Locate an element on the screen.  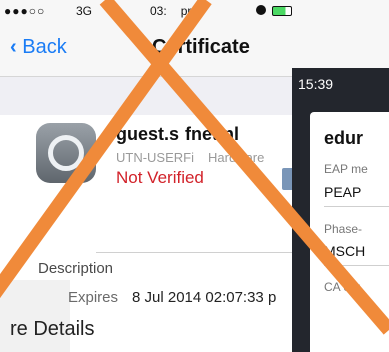
more-details-link: re Details is located at coordinates (52, 329).